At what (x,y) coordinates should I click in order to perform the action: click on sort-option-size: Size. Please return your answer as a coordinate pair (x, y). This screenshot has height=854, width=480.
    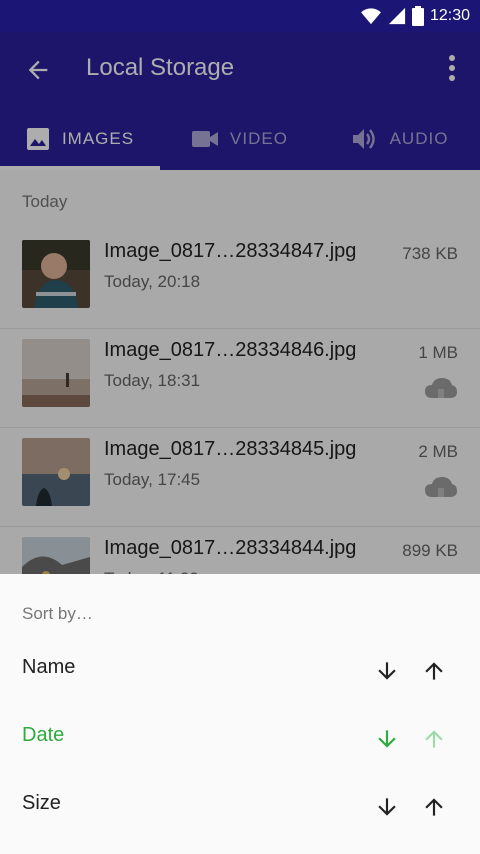
    Looking at the image, I should click on (240, 808).